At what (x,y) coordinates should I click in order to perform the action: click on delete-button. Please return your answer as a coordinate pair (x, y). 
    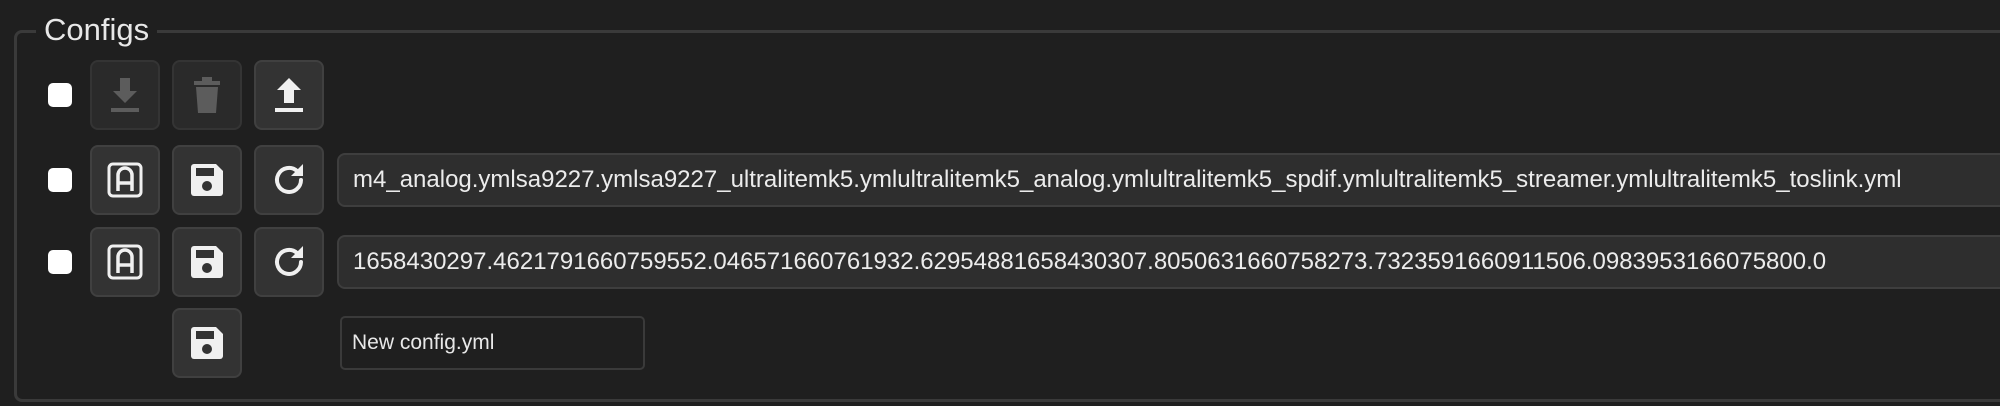
    Looking at the image, I should click on (207, 95).